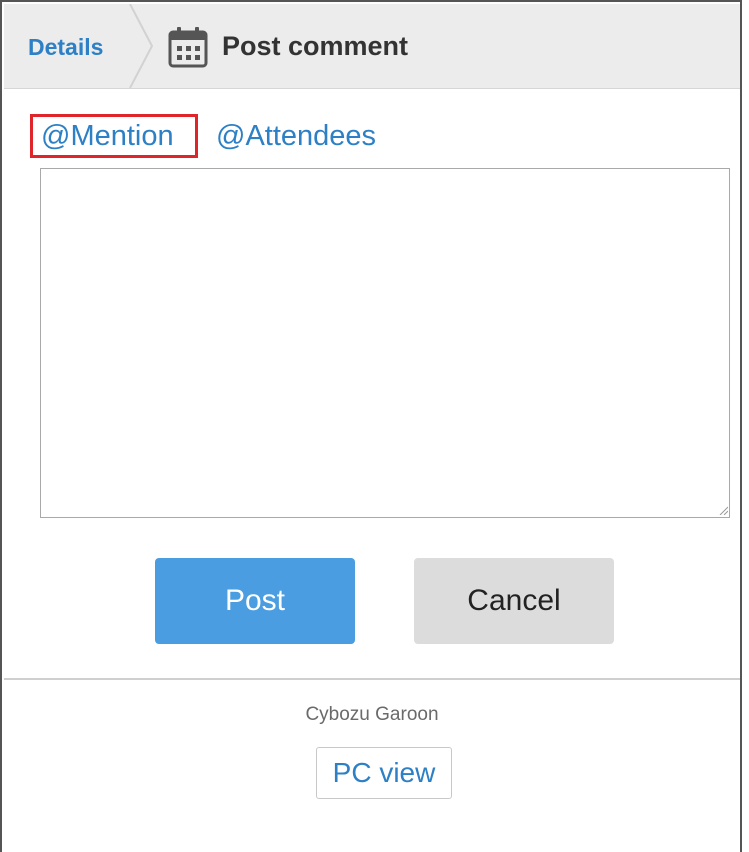  What do you see at coordinates (315, 46) in the screenshot?
I see `page-title: Post comment` at bounding box center [315, 46].